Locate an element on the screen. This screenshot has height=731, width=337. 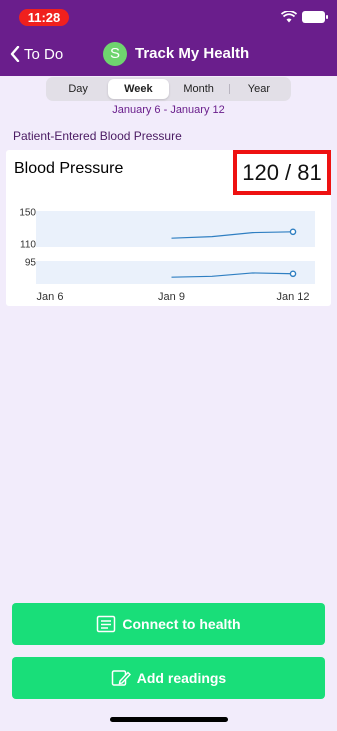
status-time: 11:28 is located at coordinates (44, 17).